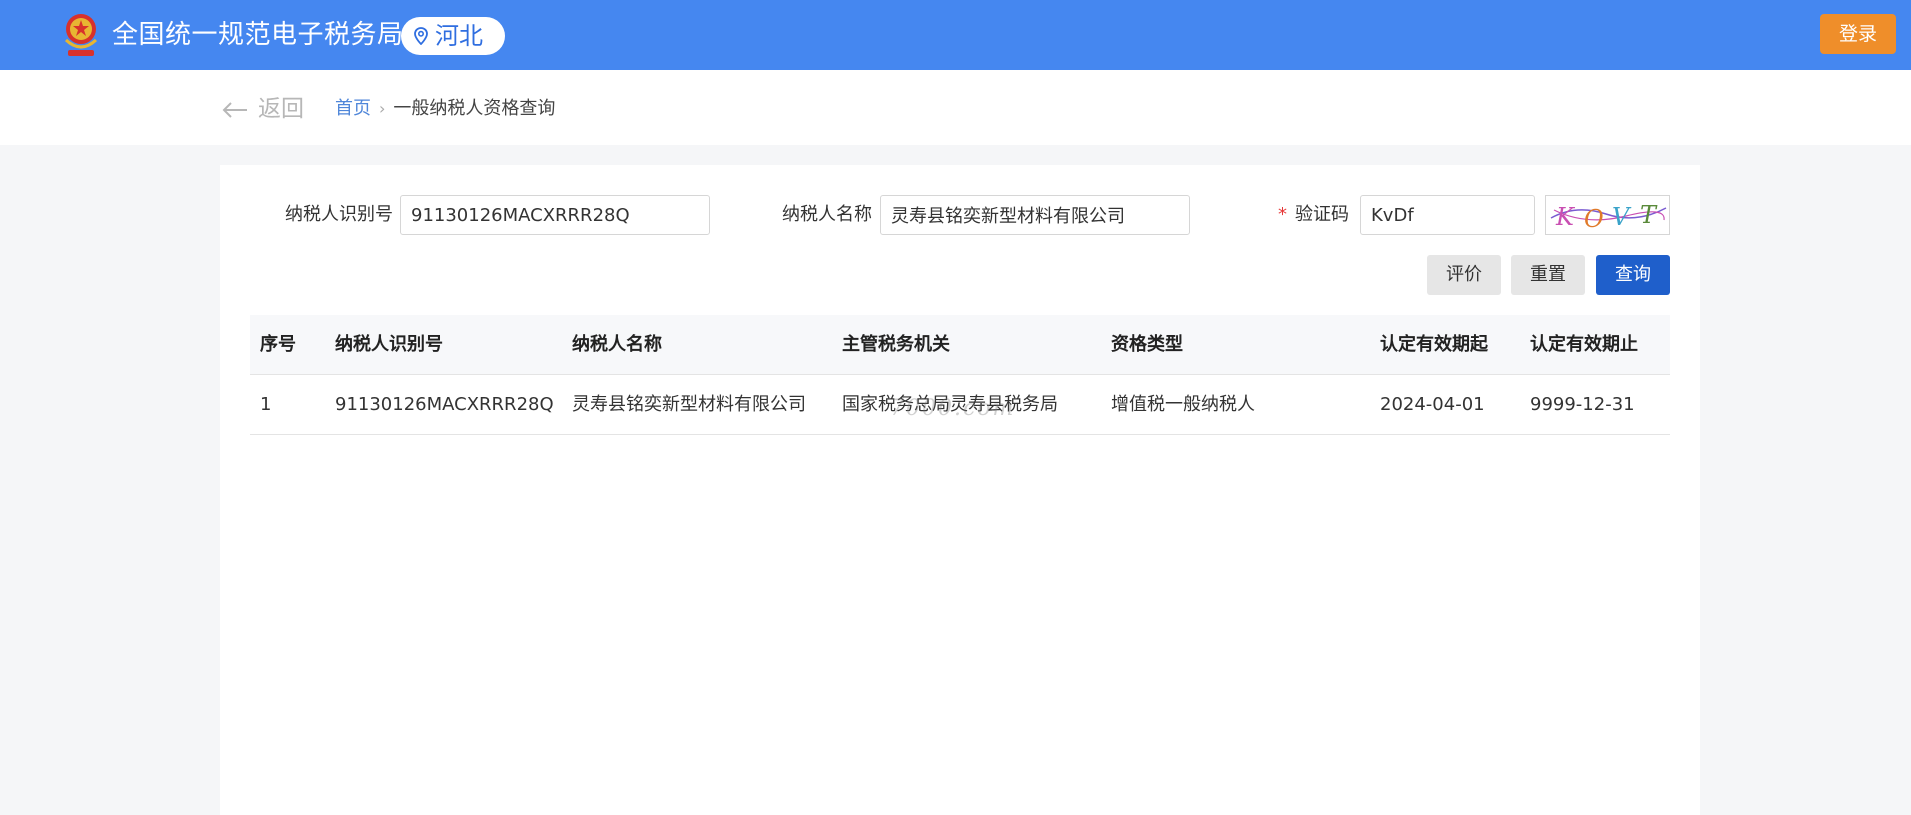 The height and width of the screenshot is (815, 1911). I want to click on back-label: 返回, so click(281, 109).